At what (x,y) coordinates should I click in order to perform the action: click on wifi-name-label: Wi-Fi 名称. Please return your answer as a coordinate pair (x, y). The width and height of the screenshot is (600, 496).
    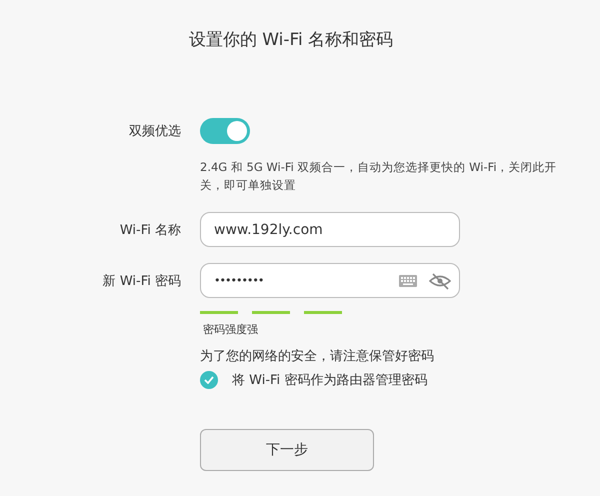
    Looking at the image, I should click on (150, 230).